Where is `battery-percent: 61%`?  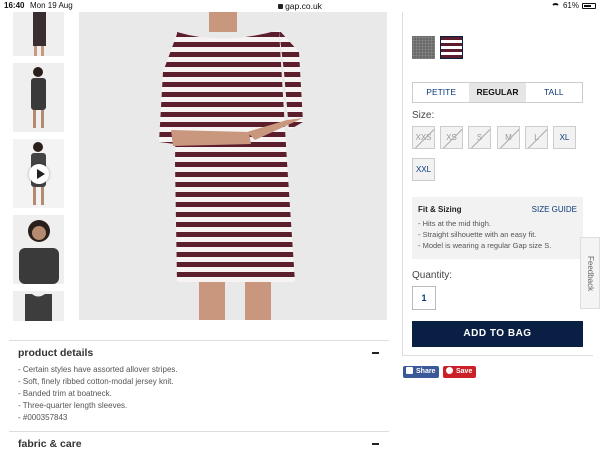
battery-percent: 61% is located at coordinates (570, 5).